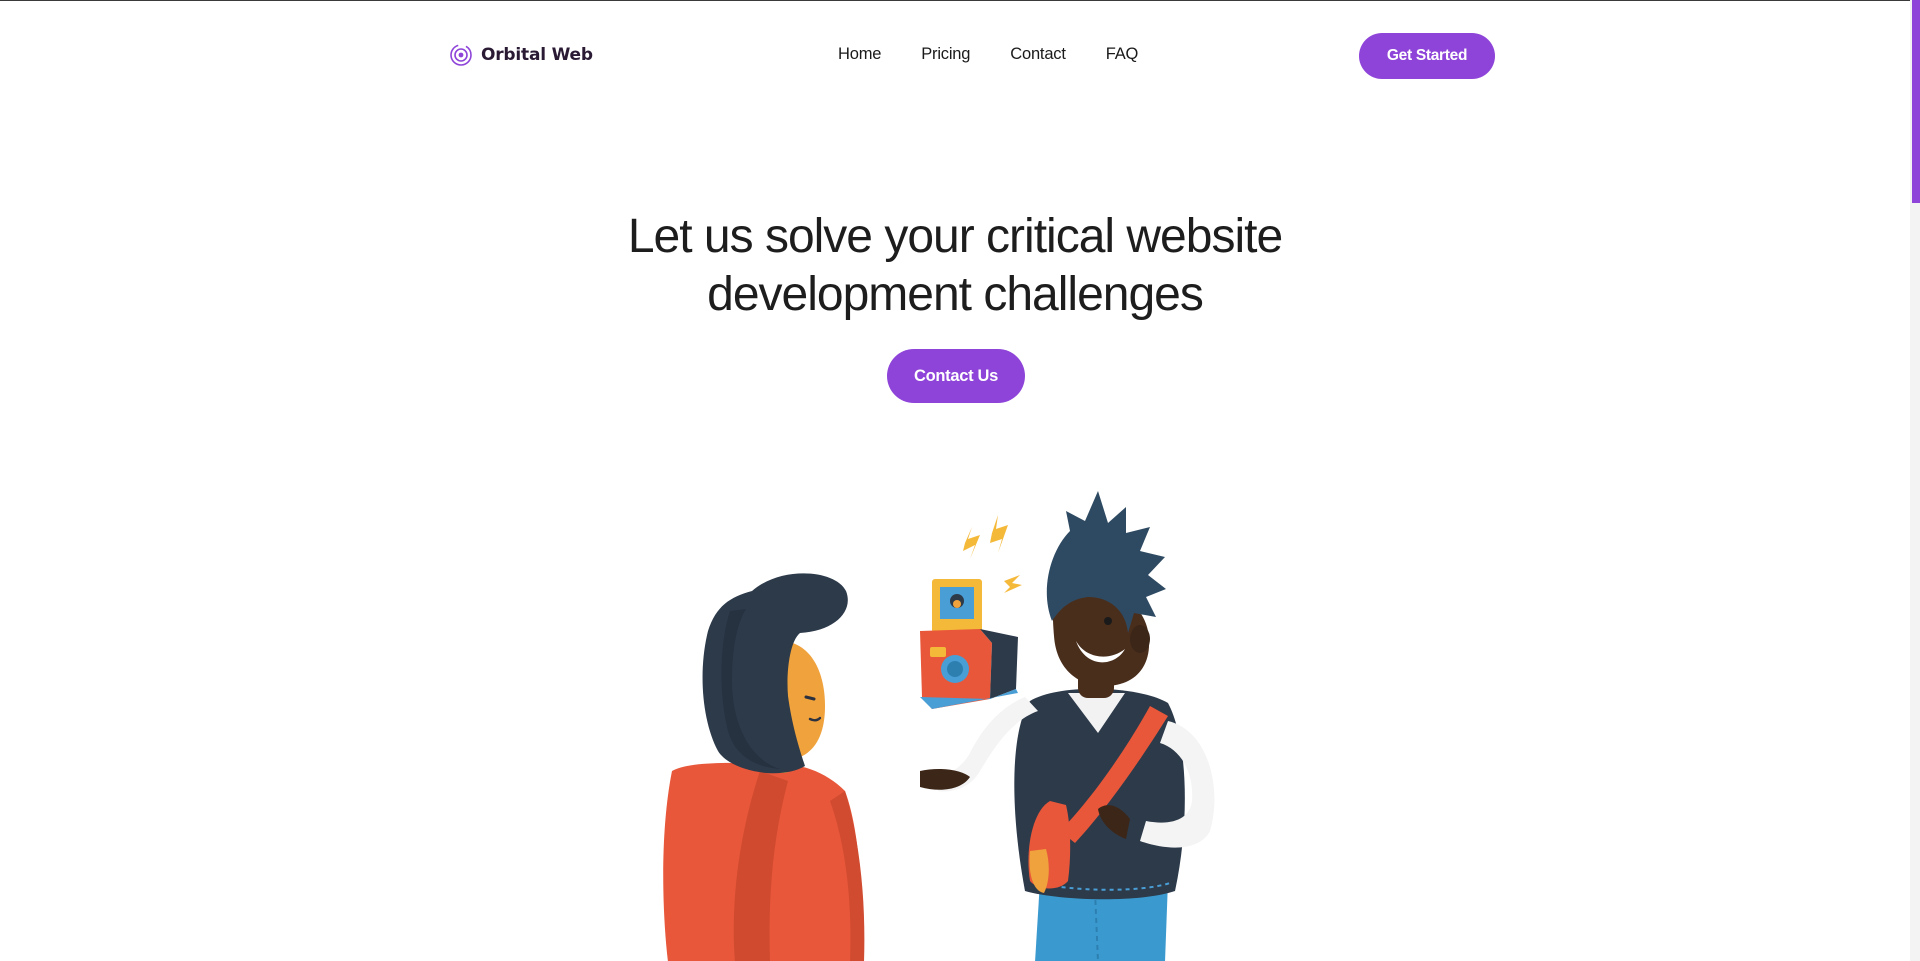 The image size is (1920, 961). What do you see at coordinates (859, 54) in the screenshot?
I see `nav-link-home: Home` at bounding box center [859, 54].